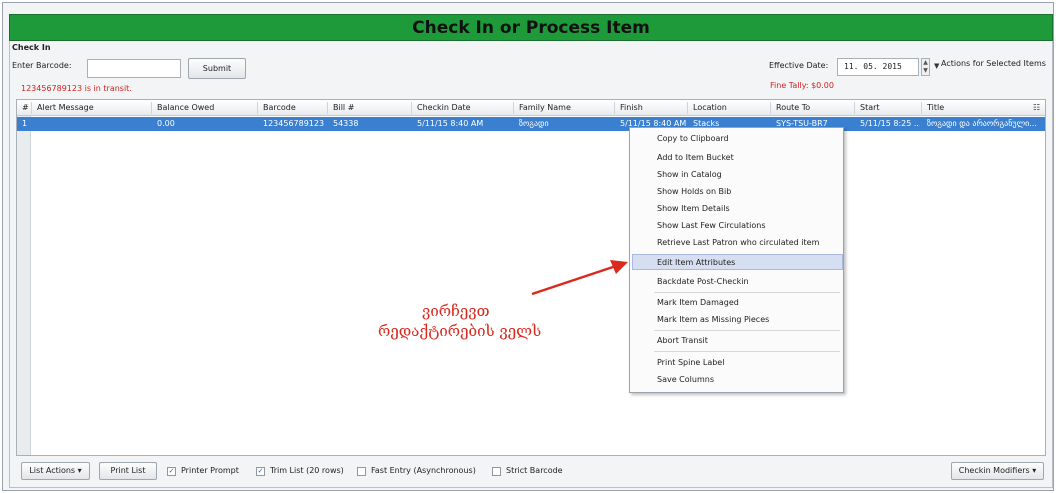 The image size is (1056, 493). What do you see at coordinates (294, 123) in the screenshot?
I see `cell-barcode: 123456789123` at bounding box center [294, 123].